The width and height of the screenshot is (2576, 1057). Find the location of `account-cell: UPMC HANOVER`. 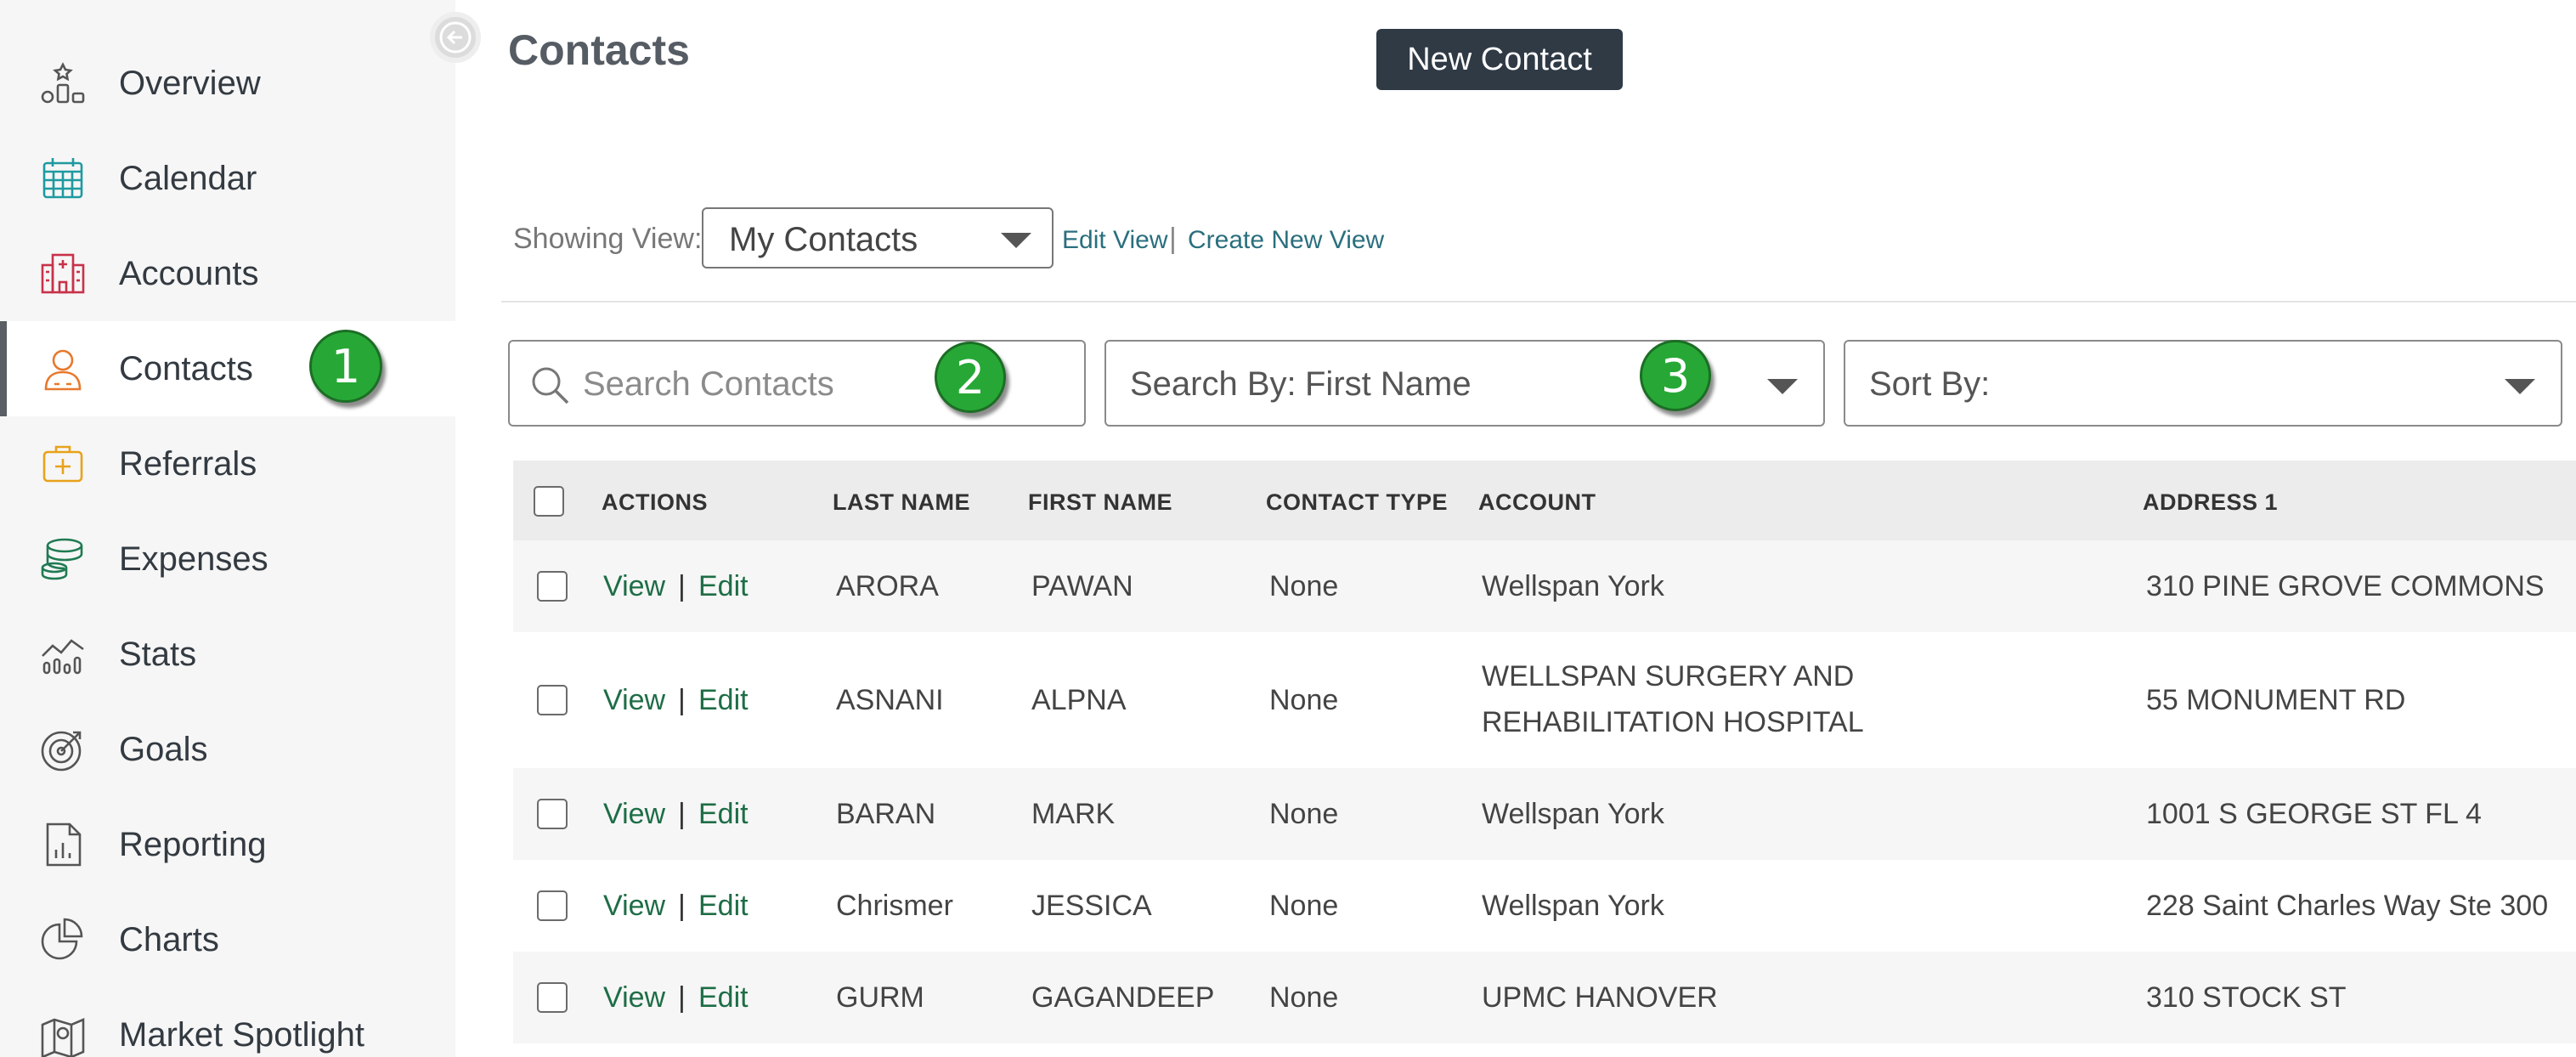

account-cell: UPMC HANOVER is located at coordinates (1600, 998).